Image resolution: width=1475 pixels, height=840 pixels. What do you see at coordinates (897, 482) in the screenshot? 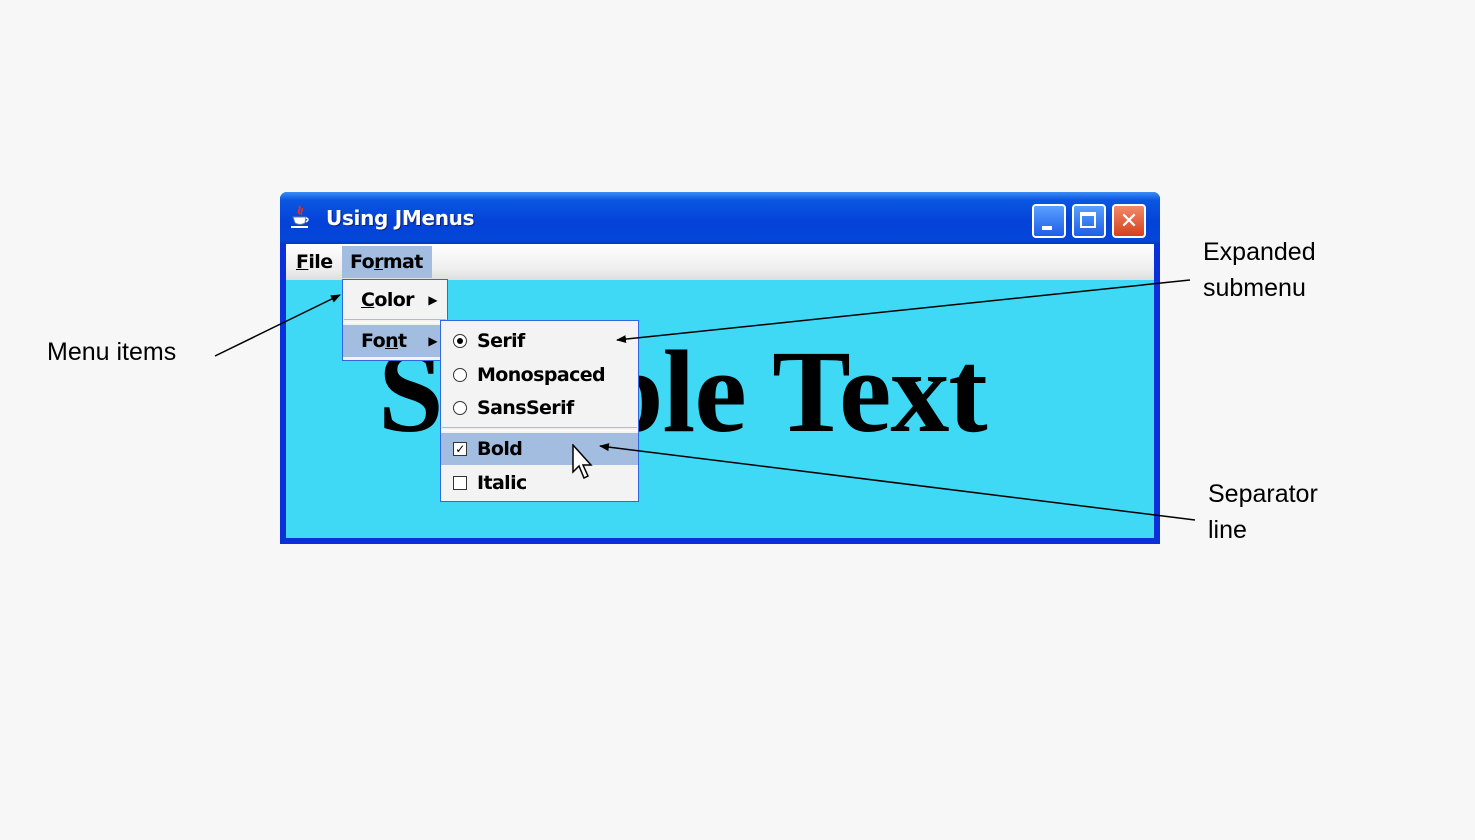
I see `callout-arrow-separator` at bounding box center [897, 482].